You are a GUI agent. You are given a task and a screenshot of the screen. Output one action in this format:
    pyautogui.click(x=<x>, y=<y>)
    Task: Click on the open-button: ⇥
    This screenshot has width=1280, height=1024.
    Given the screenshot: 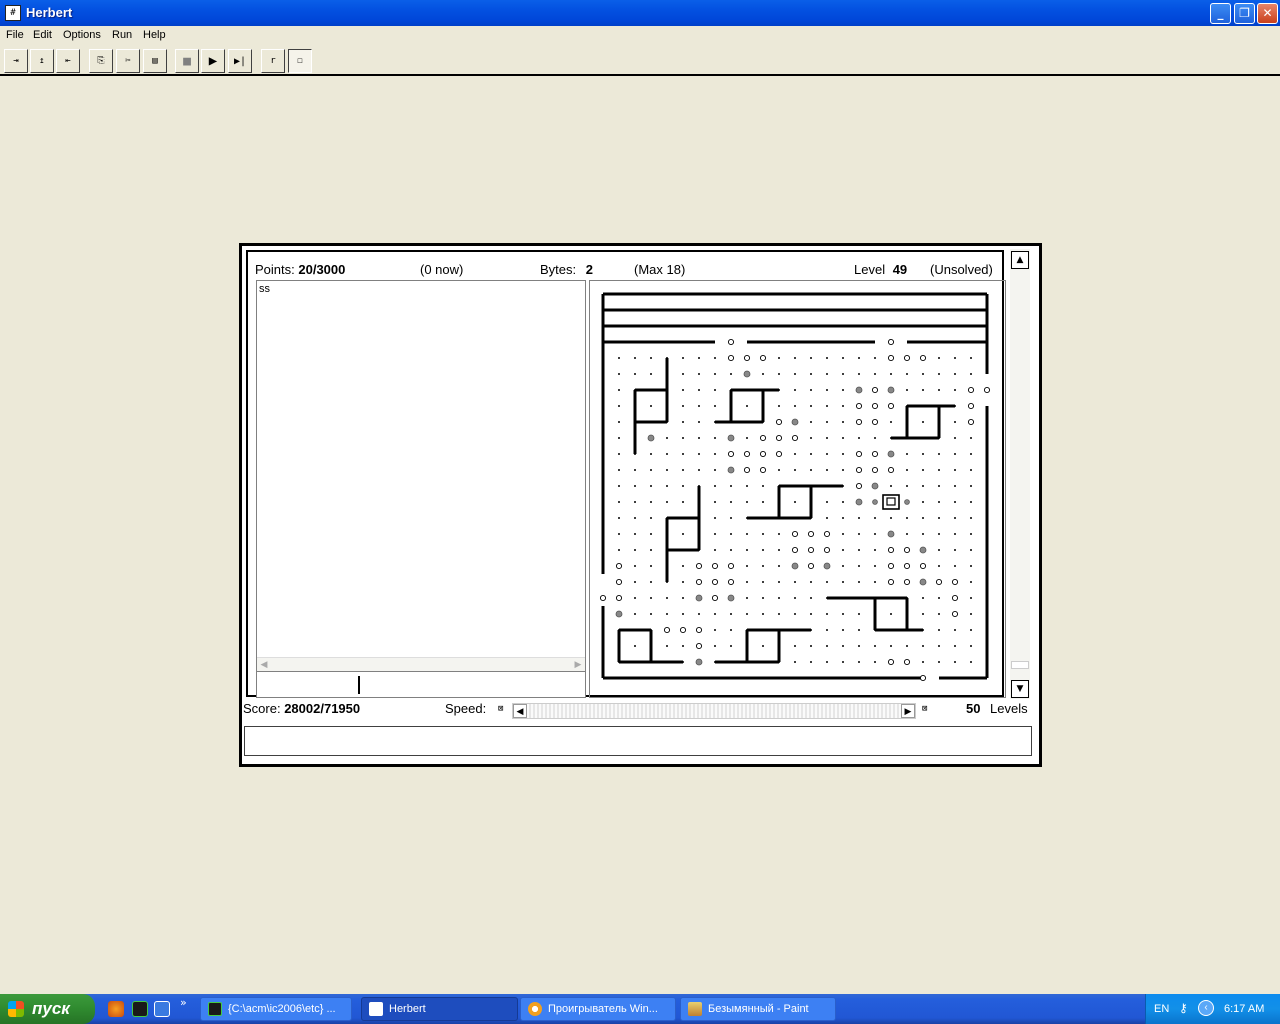 What is the action you would take?
    pyautogui.click(x=16, y=61)
    